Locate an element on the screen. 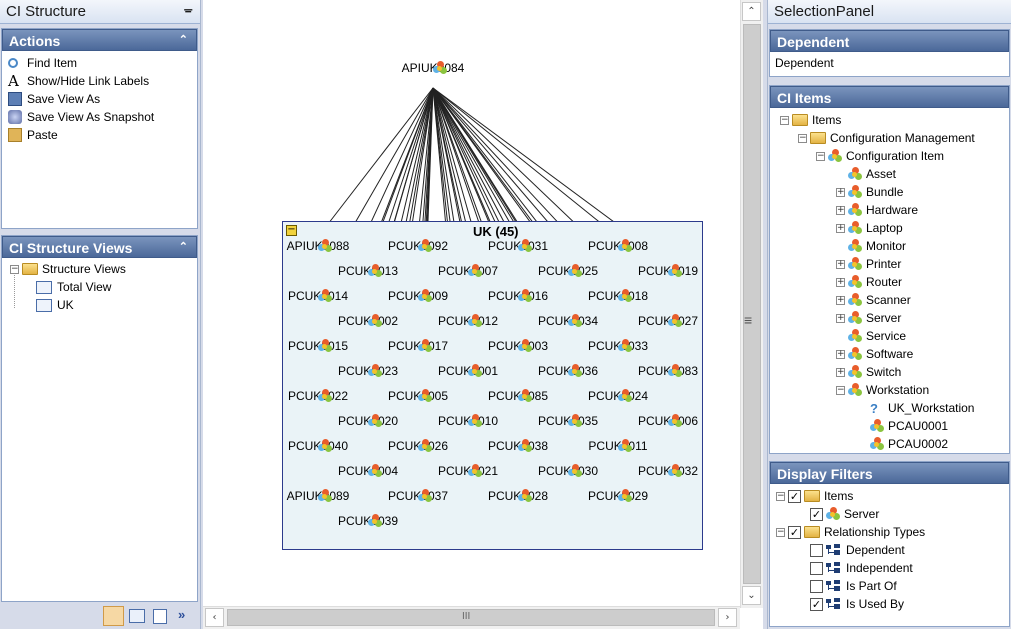 The width and height of the screenshot is (1011, 629). find-item-action: Find Item is located at coordinates (99, 63).